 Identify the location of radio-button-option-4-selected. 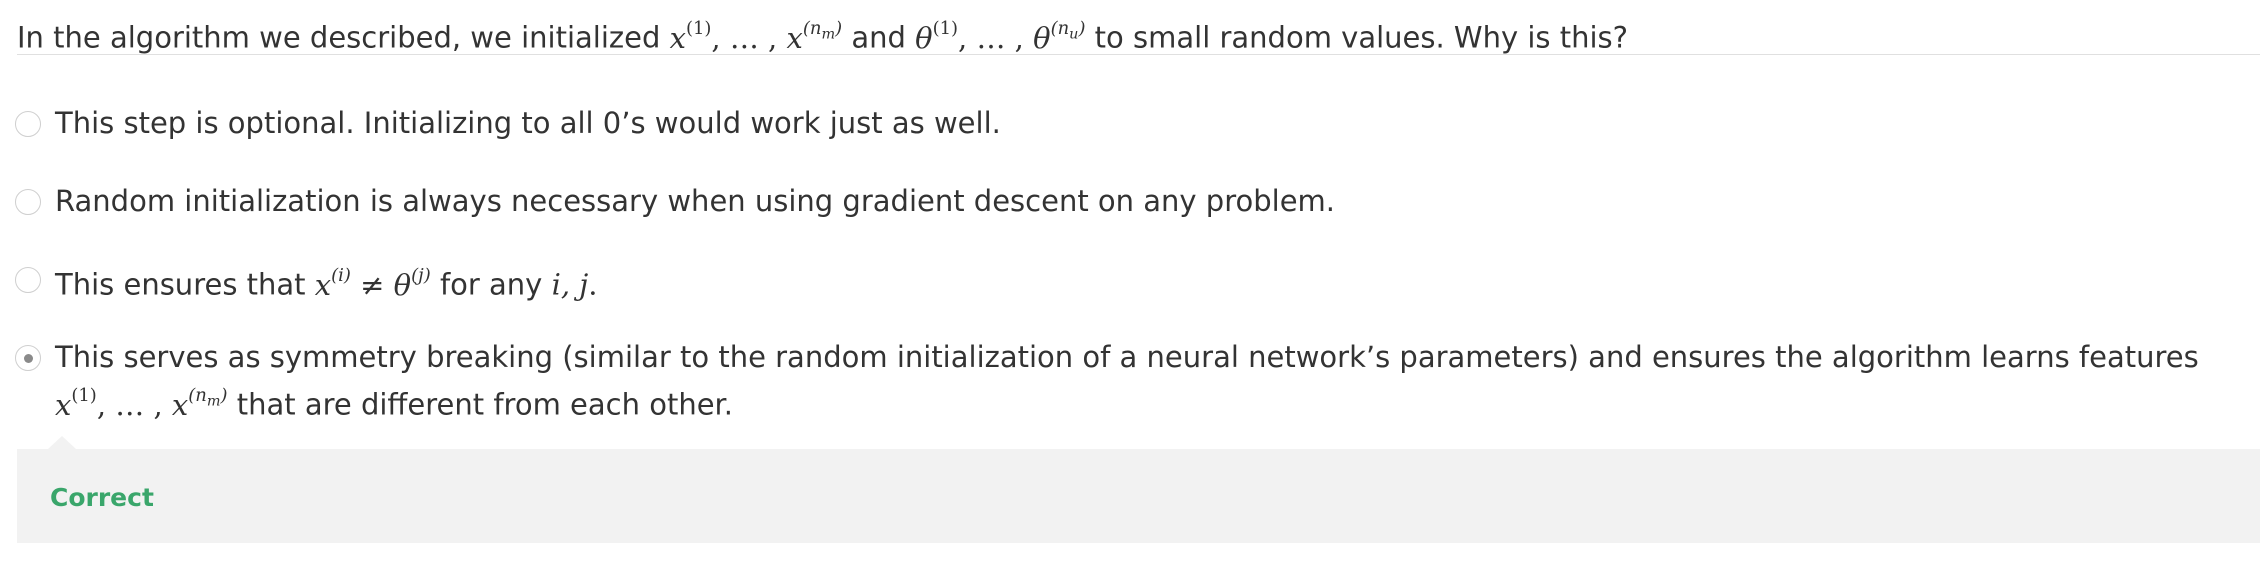
(28, 358).